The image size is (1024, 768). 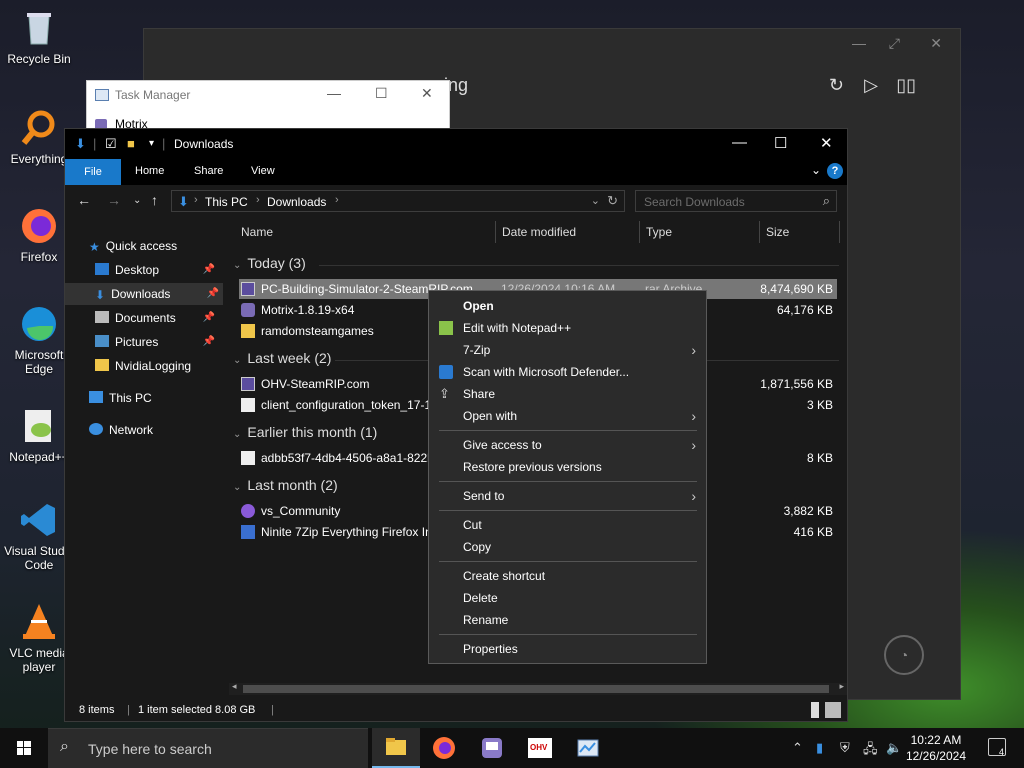 I want to click on menu-item-give-access: Give access to ›, so click(x=567, y=445).